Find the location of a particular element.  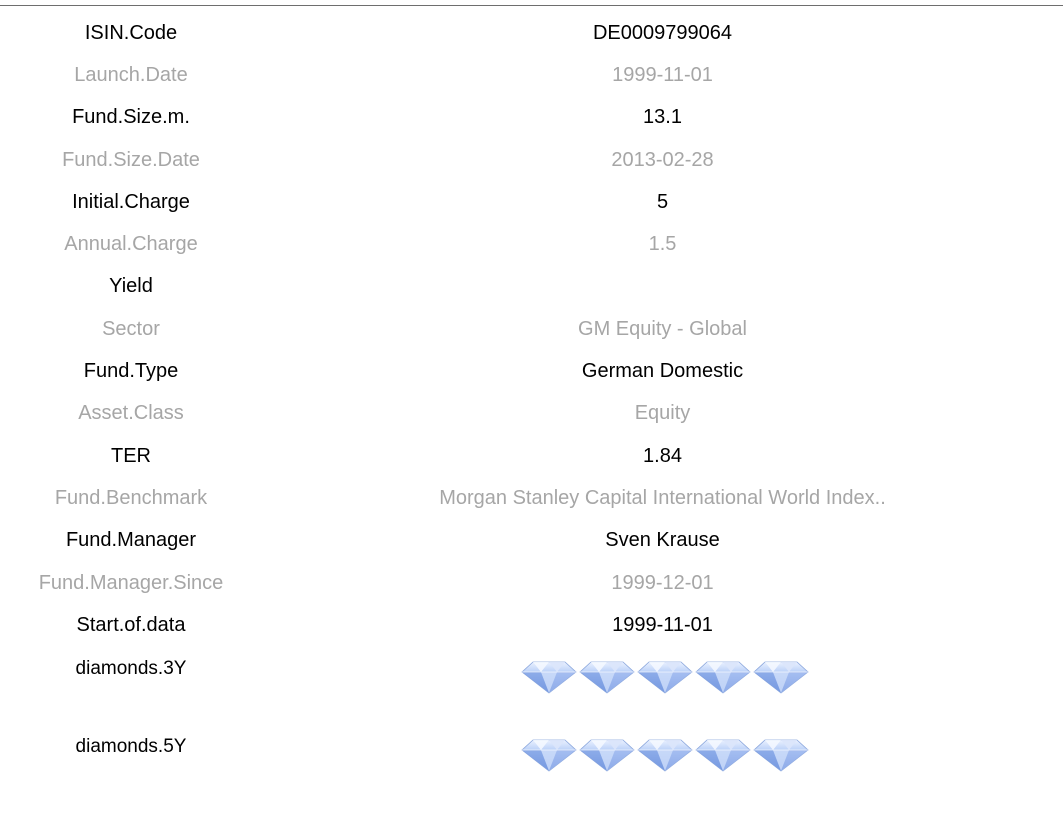

table-row: Yield is located at coordinates (531, 287).